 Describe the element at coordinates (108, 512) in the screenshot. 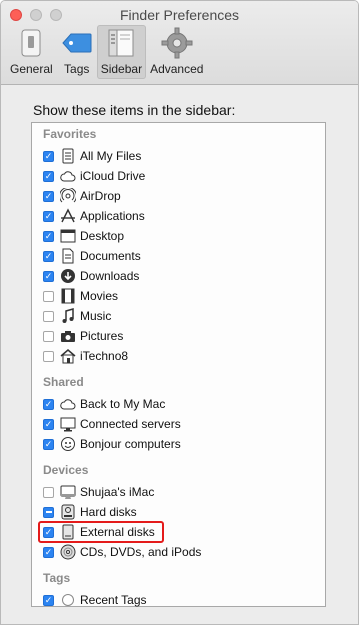

I see `option-label: Hard disks` at that location.